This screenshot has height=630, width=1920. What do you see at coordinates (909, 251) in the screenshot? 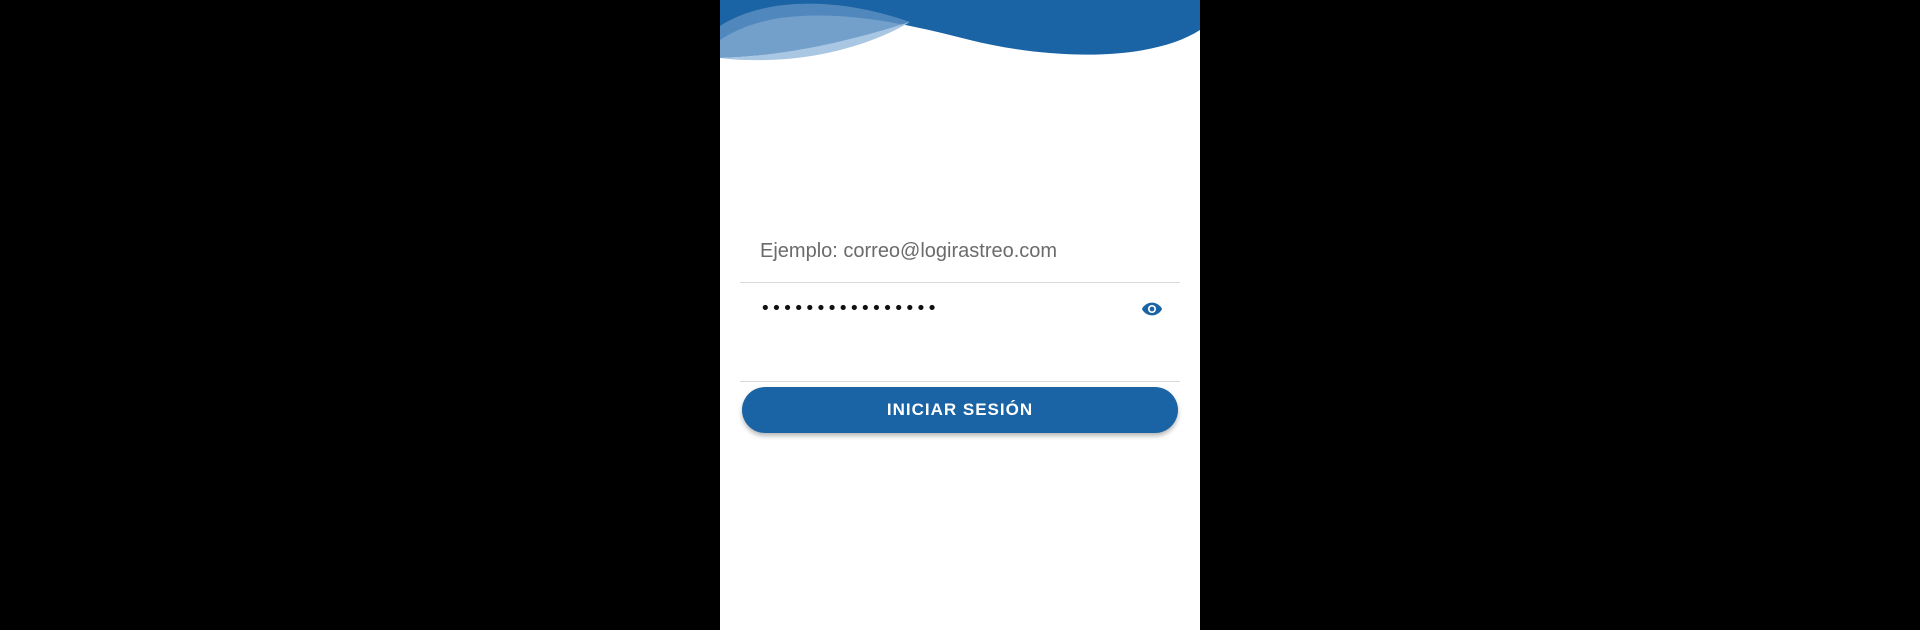
I see `email-placeholder: Ejemplo: correo@logirastreo.com` at bounding box center [909, 251].